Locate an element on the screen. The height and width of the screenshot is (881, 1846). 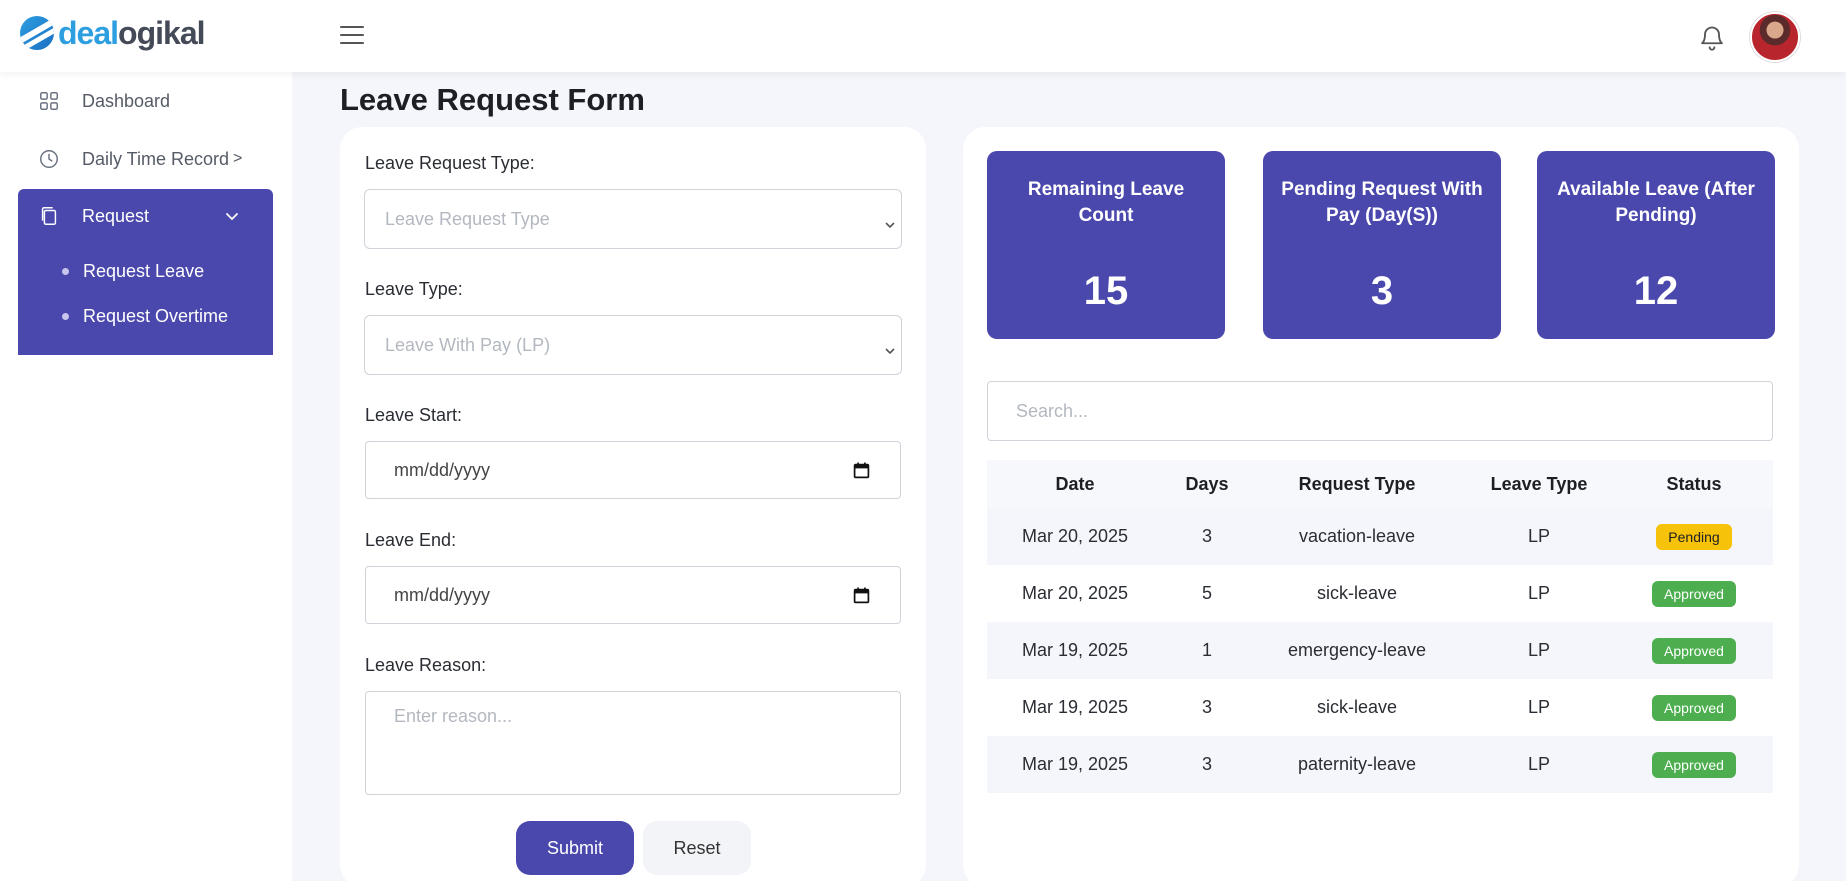
leave-start-label: Leave Start: is located at coordinates (414, 415).